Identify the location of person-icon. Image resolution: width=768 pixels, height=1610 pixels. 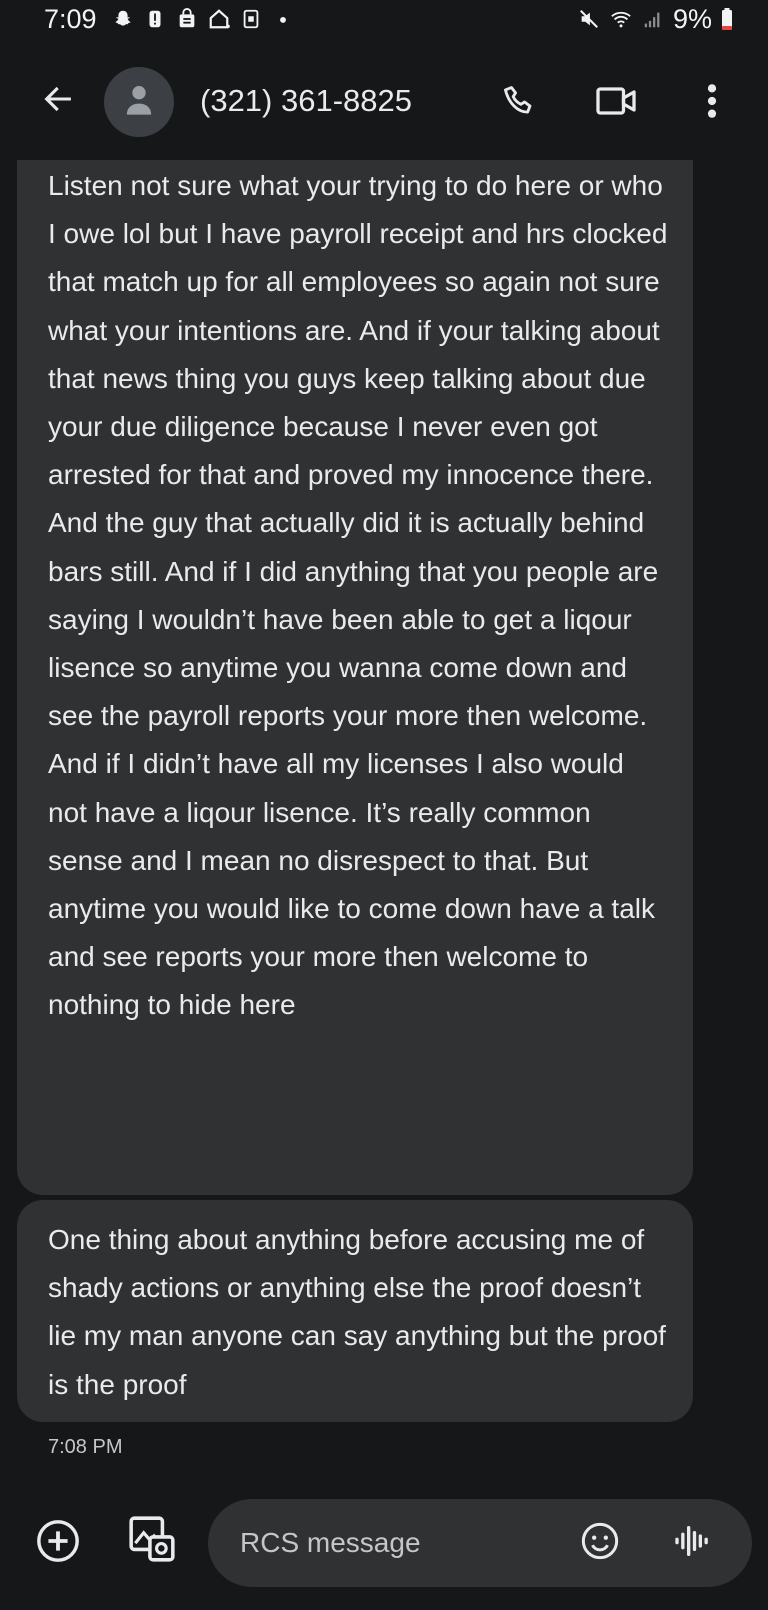
(139, 102).